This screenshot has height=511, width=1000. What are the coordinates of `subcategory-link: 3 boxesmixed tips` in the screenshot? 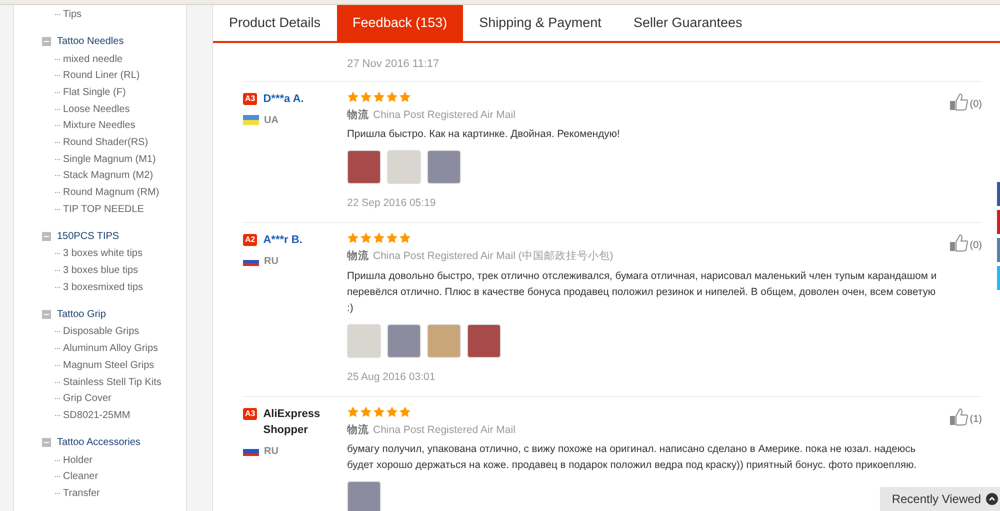 It's located at (103, 287).